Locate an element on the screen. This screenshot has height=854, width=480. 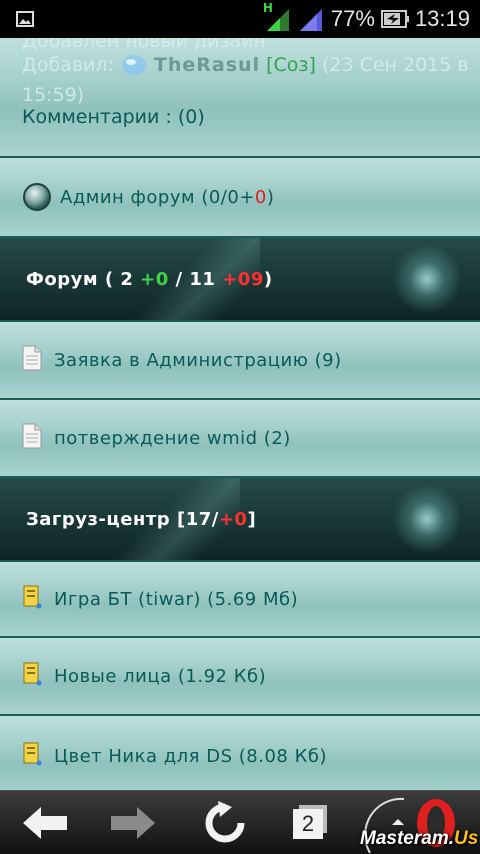
news-date: (23 Сен 2015 в is located at coordinates (395, 65).